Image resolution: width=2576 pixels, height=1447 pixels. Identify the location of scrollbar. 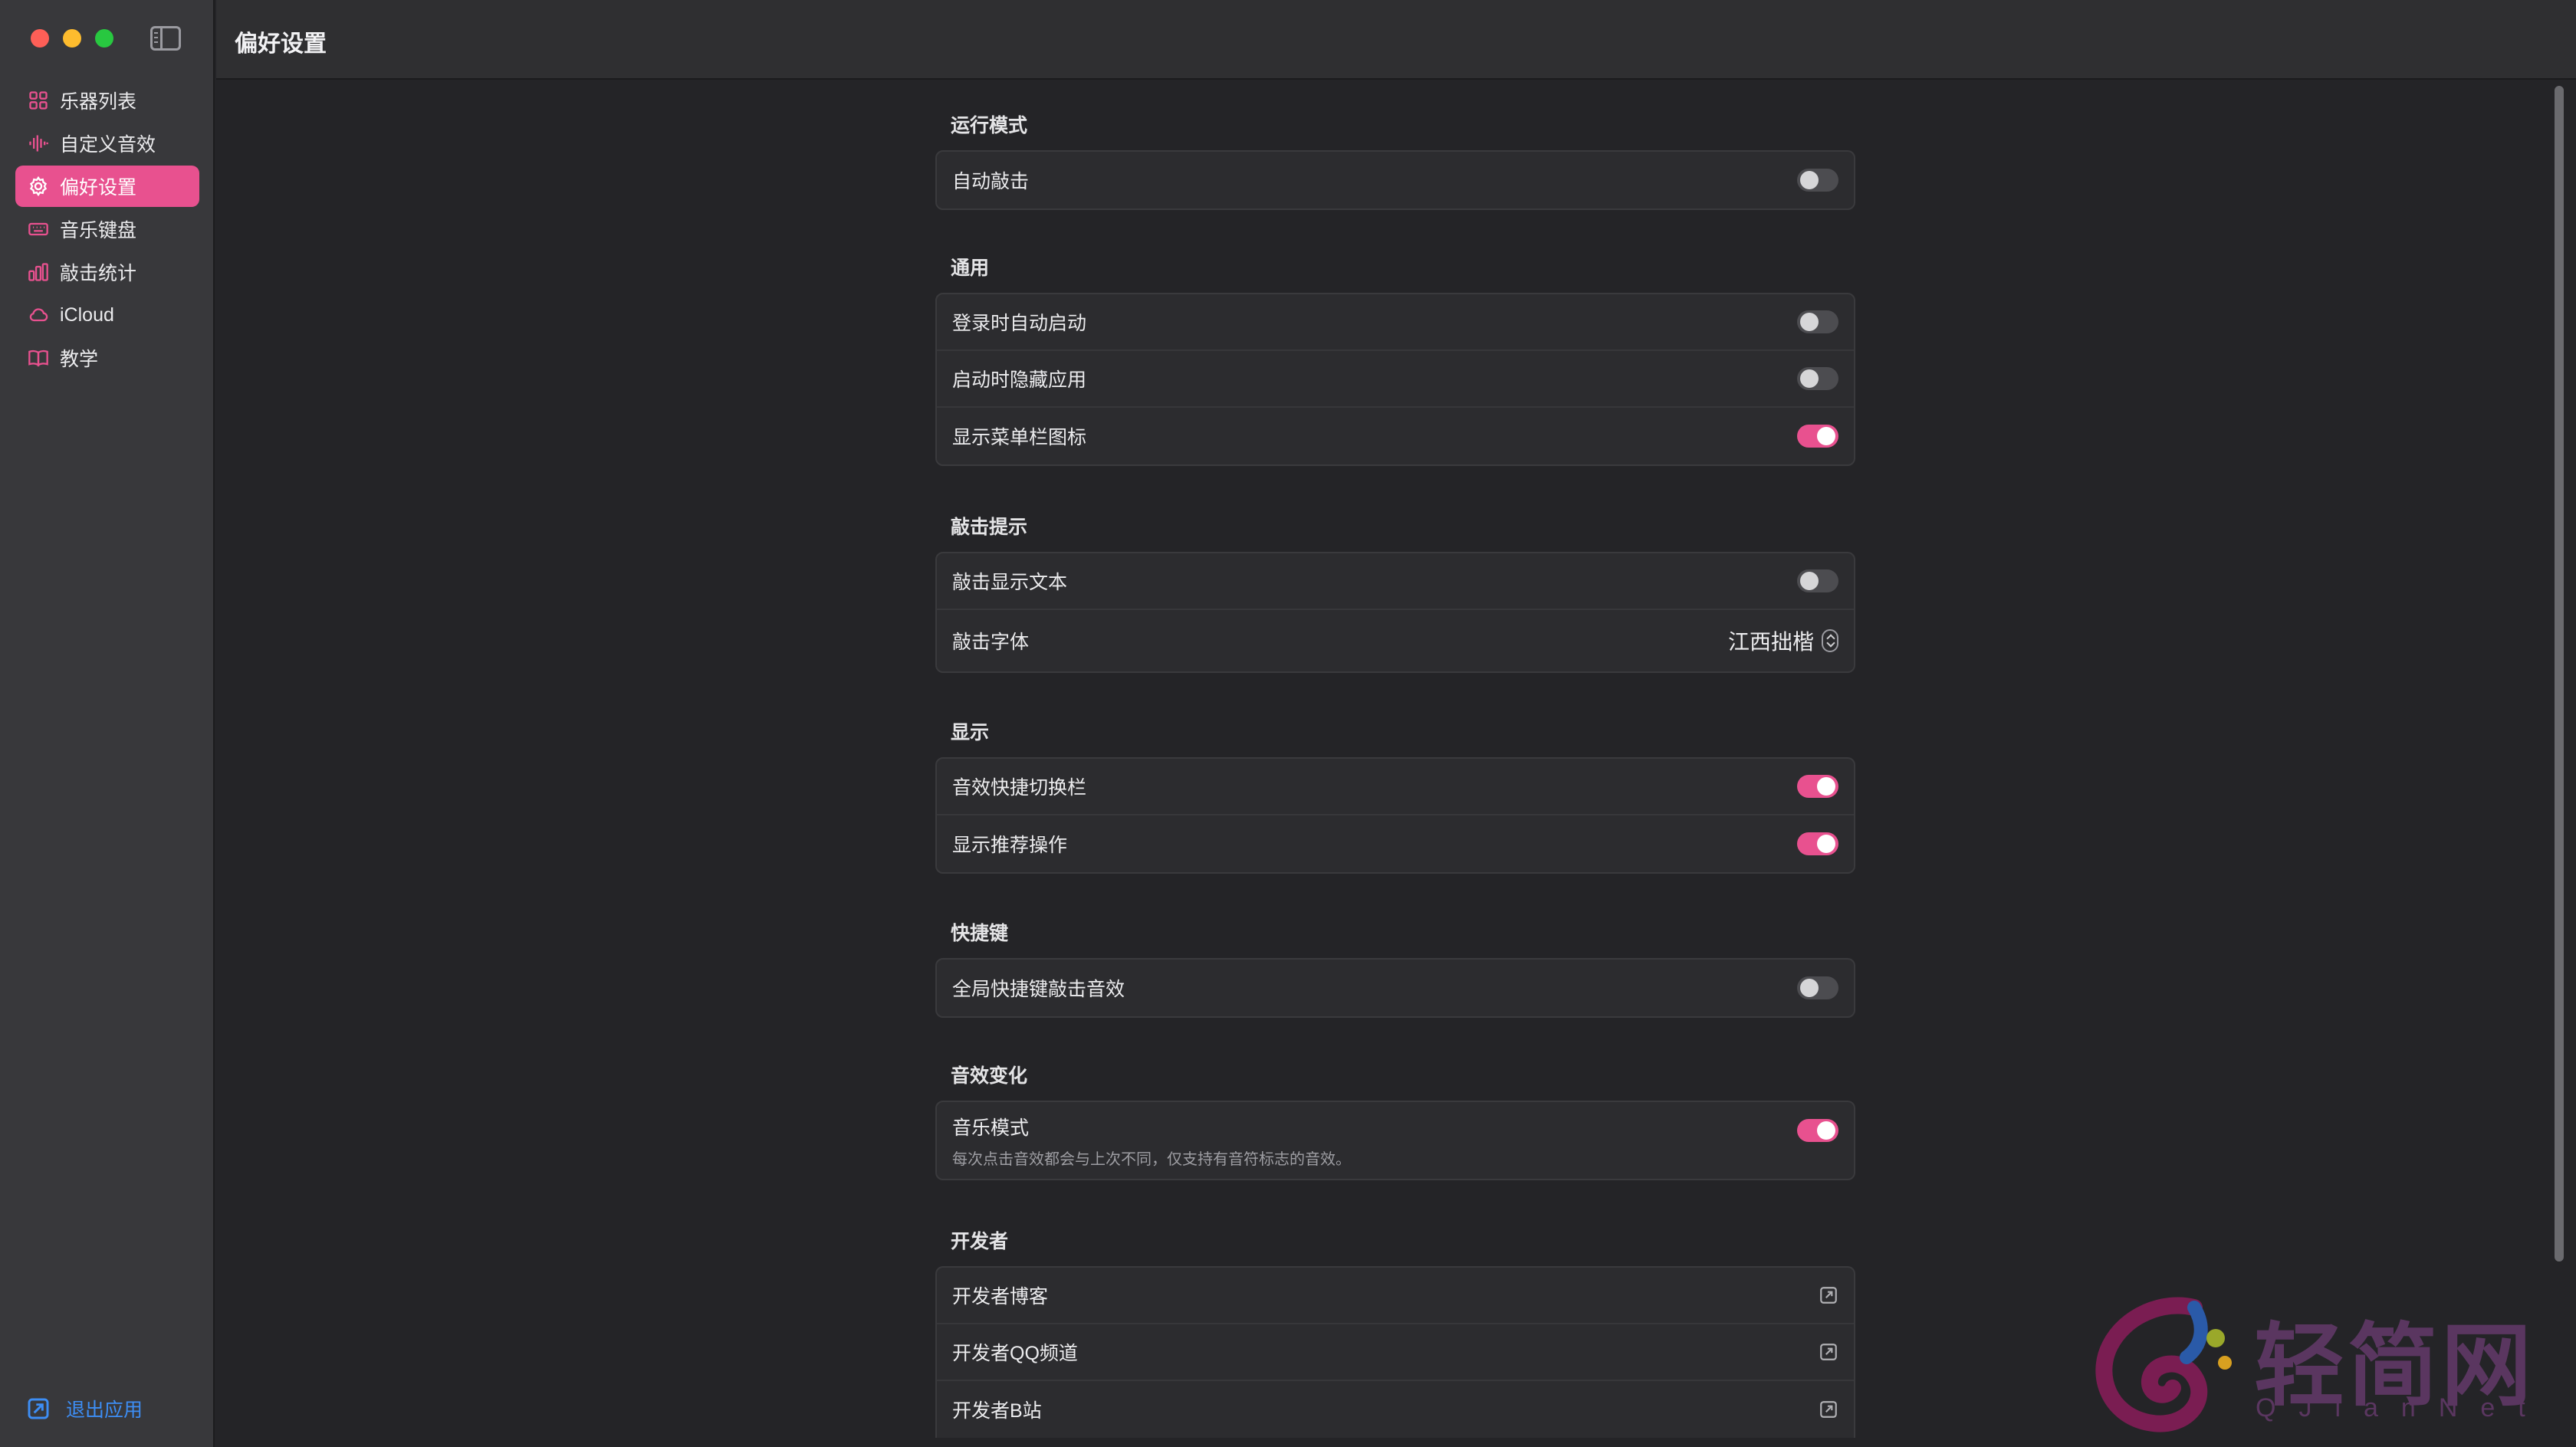
(2560, 674).